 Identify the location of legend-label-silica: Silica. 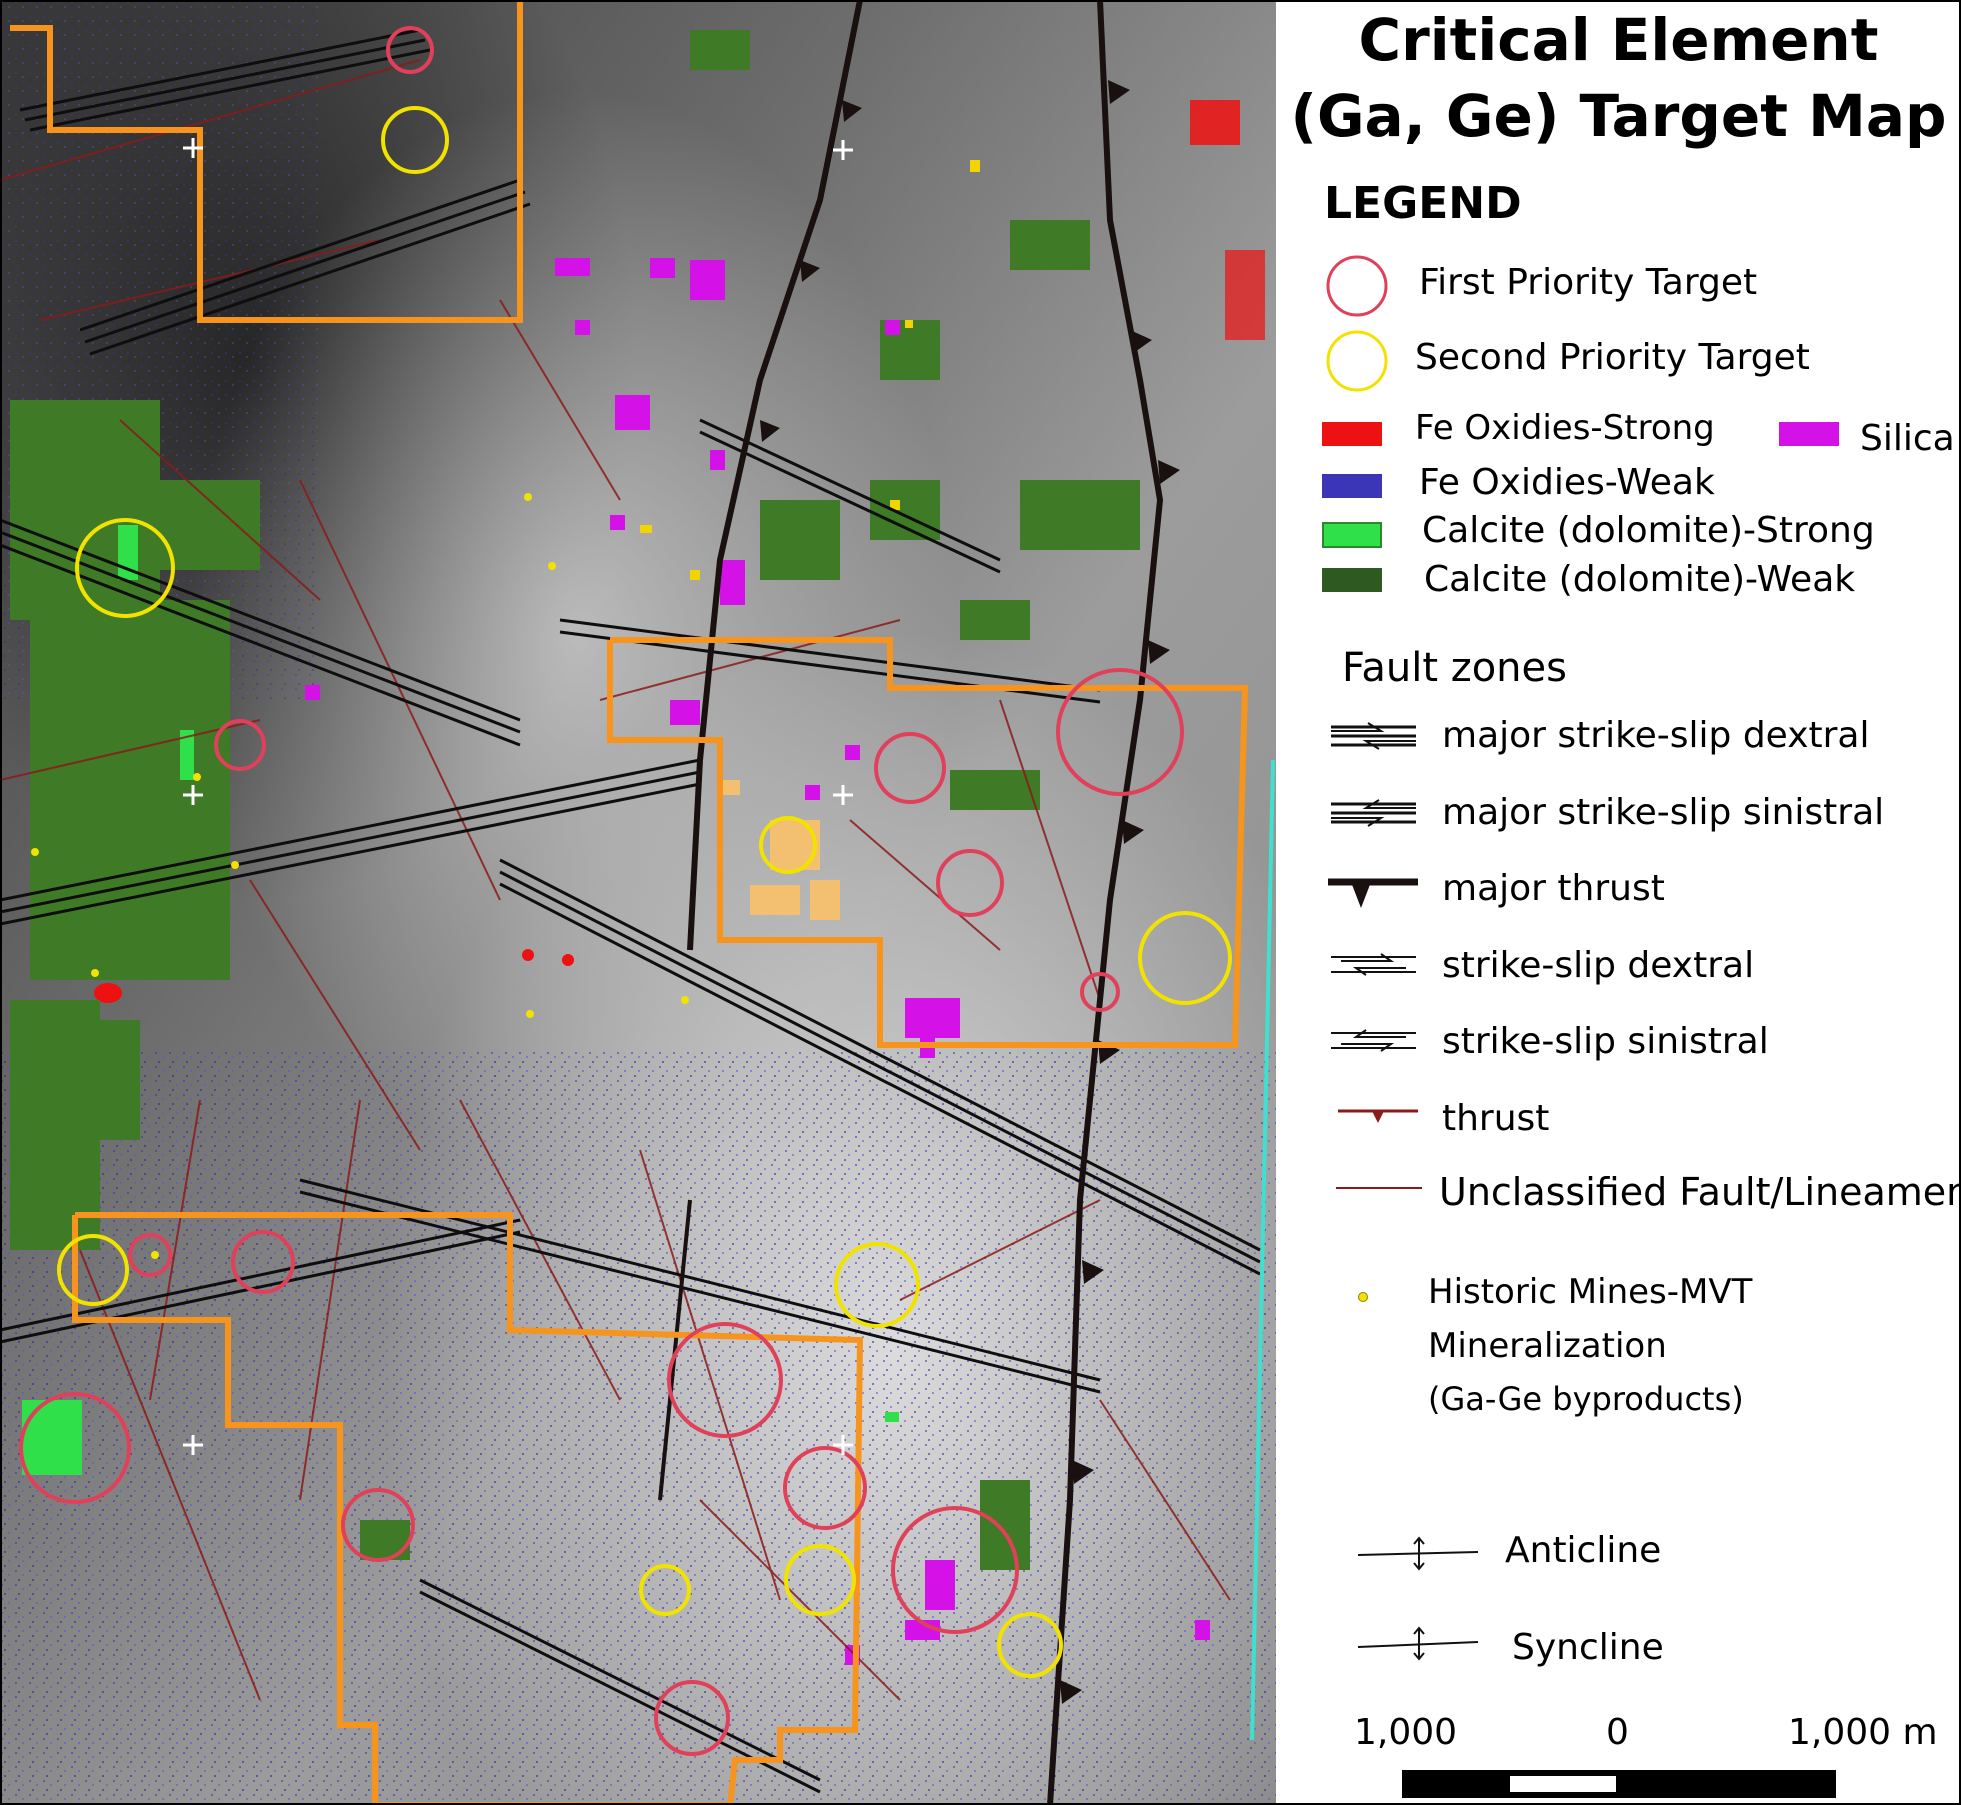
(1907, 438).